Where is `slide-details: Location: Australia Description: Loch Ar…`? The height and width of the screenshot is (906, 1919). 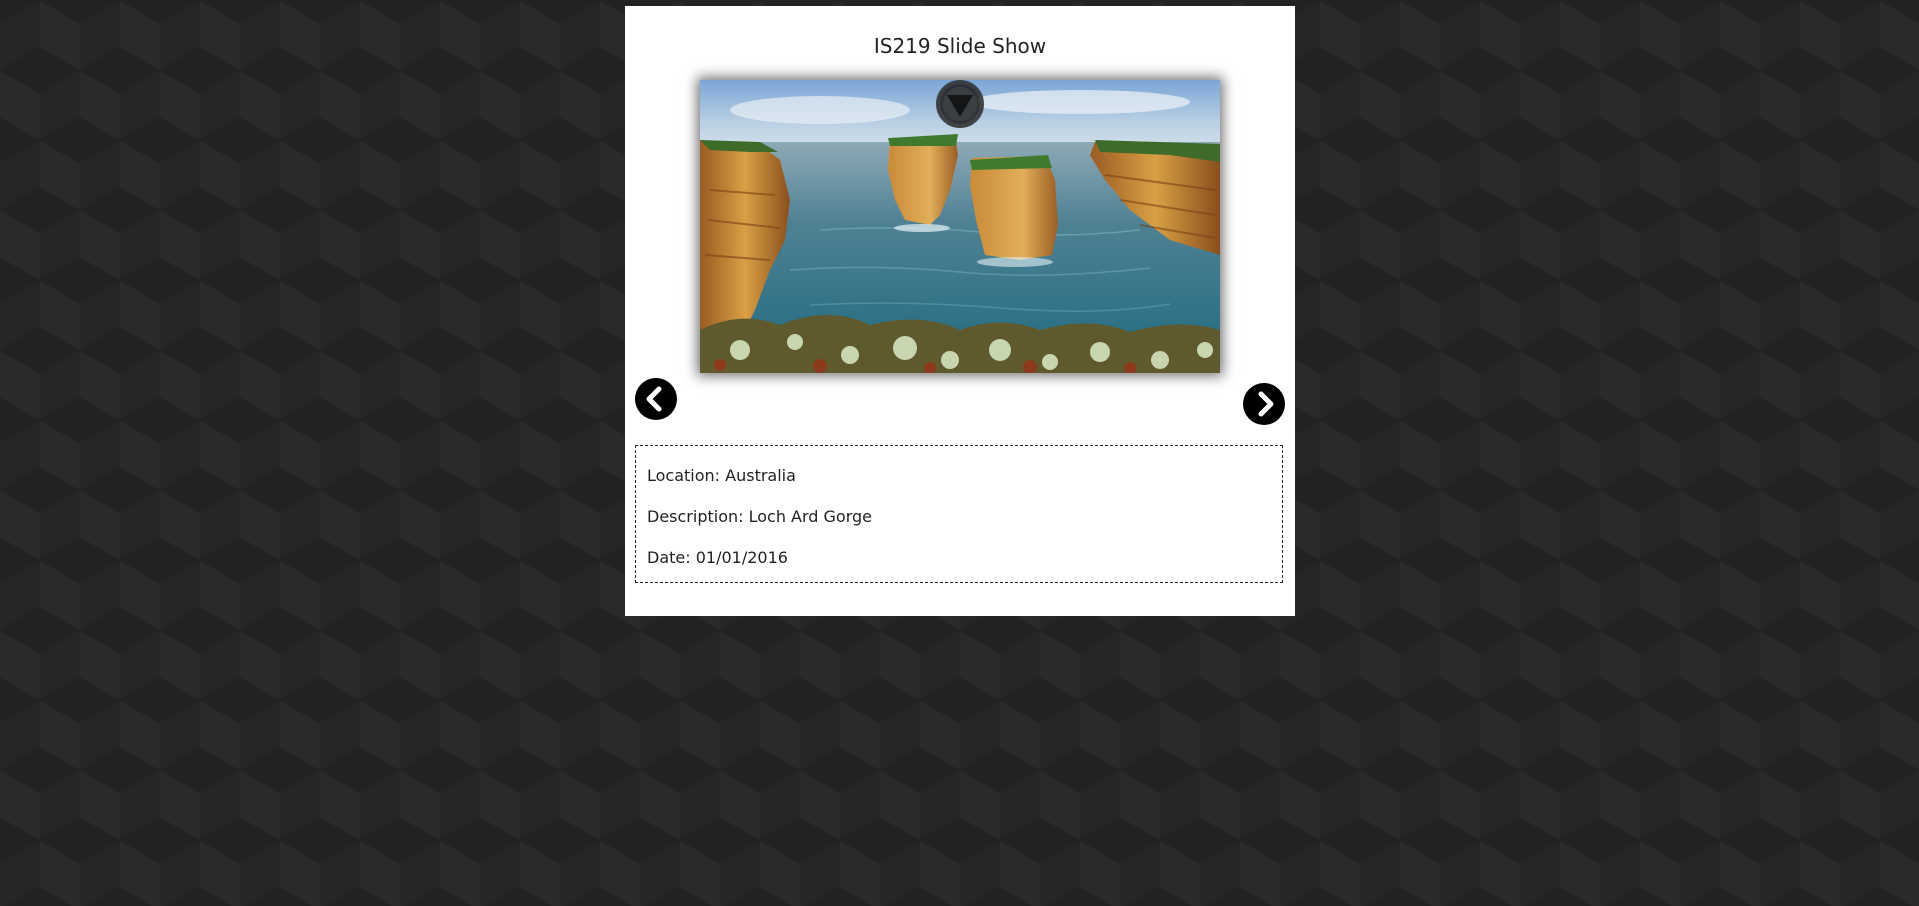 slide-details: Location: Australia Description: Loch Ar… is located at coordinates (959, 514).